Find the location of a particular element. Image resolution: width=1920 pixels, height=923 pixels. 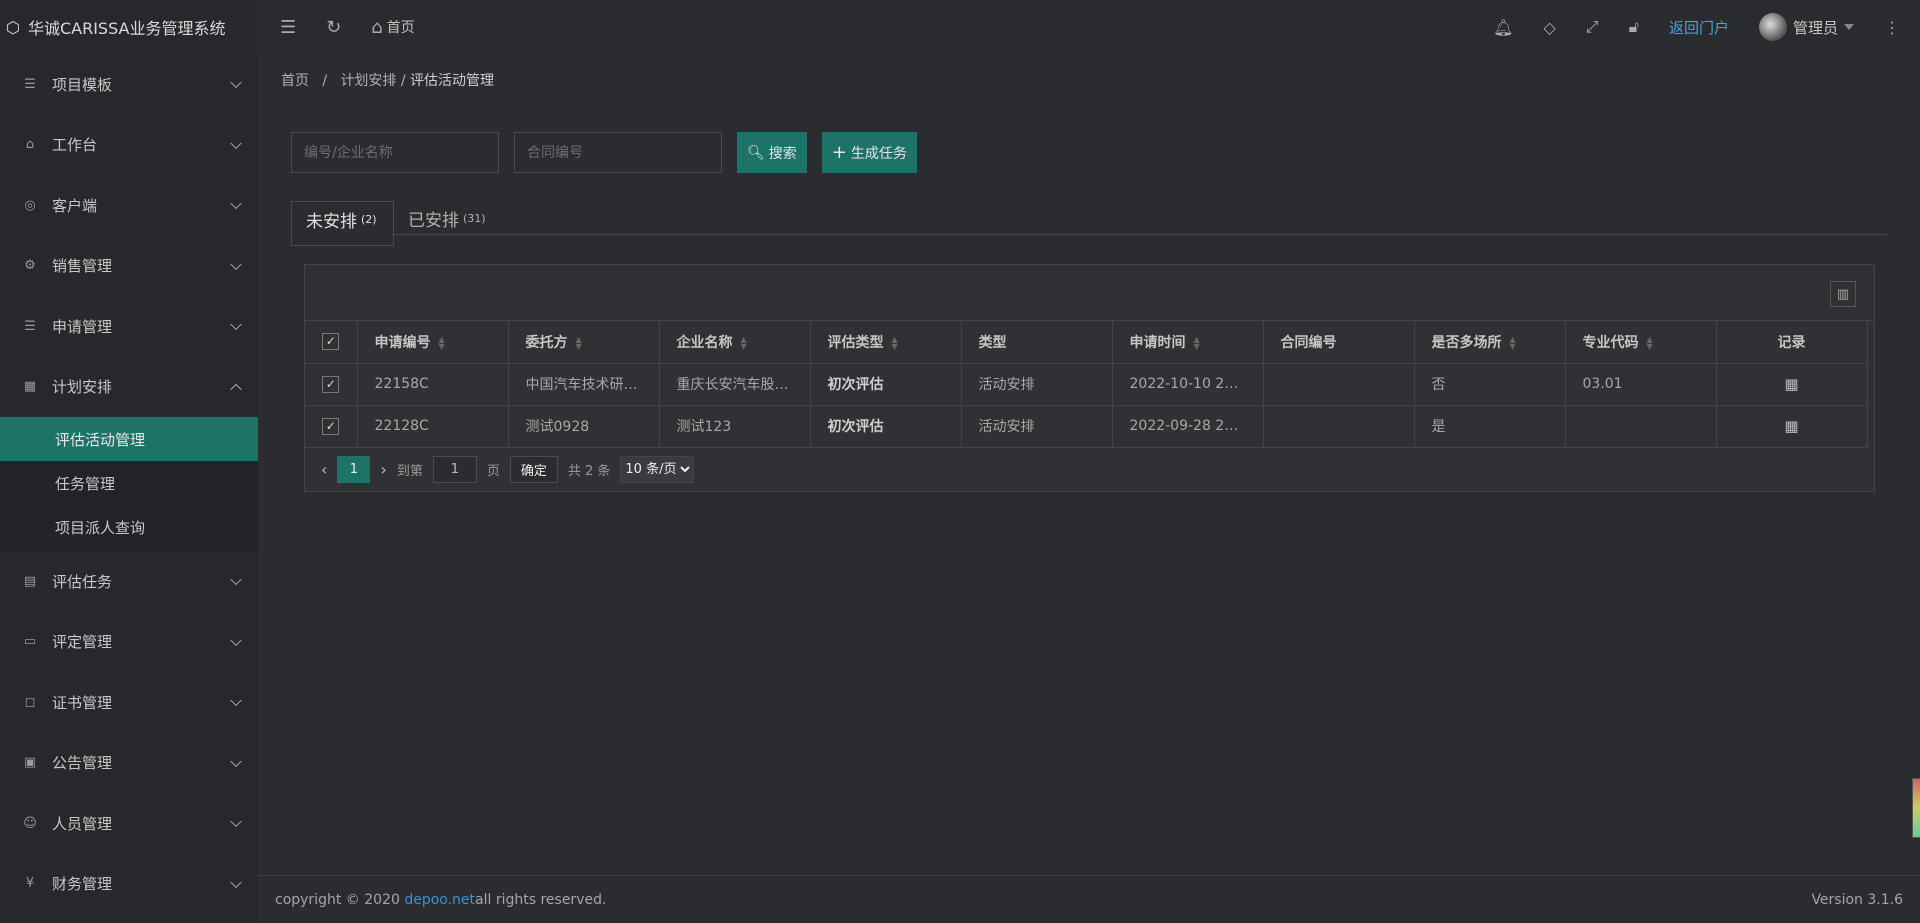

fullscreen-icon: ⤢ is located at coordinates (1592, 27).